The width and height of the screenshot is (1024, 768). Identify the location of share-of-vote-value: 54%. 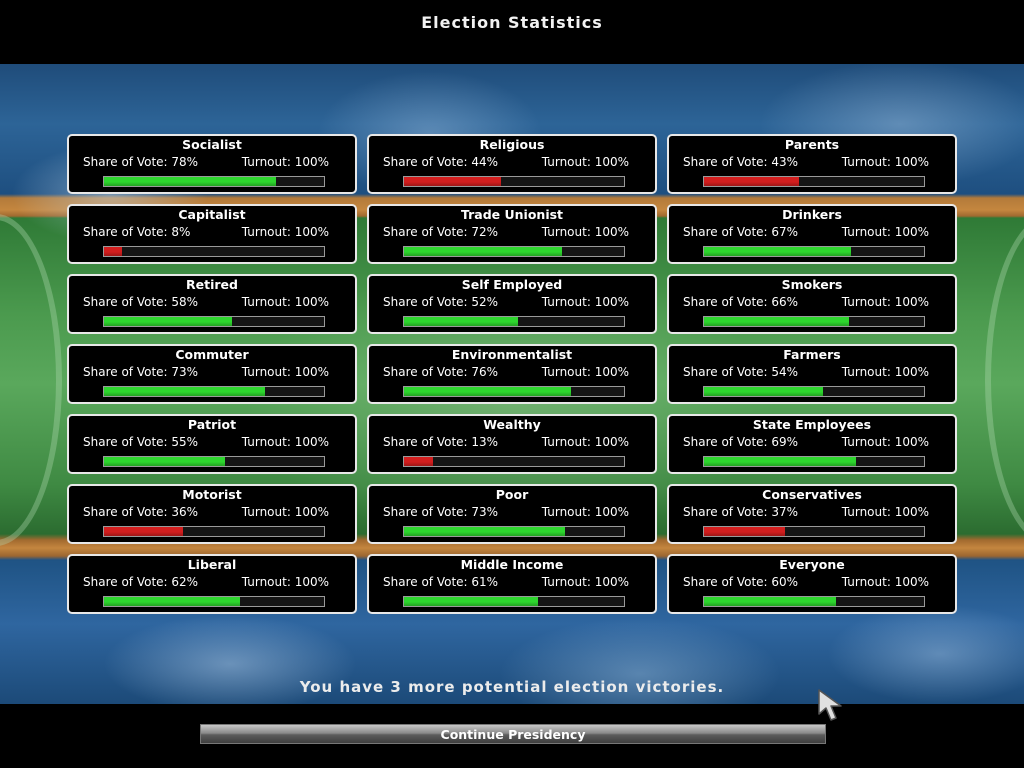
(785, 372).